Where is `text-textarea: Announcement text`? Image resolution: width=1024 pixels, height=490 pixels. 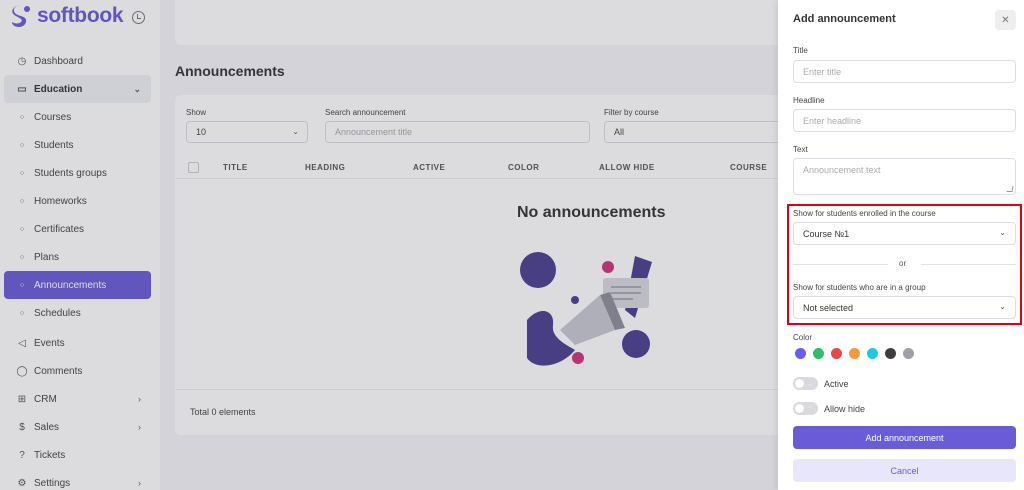
text-textarea: Announcement text is located at coordinates (904, 176).